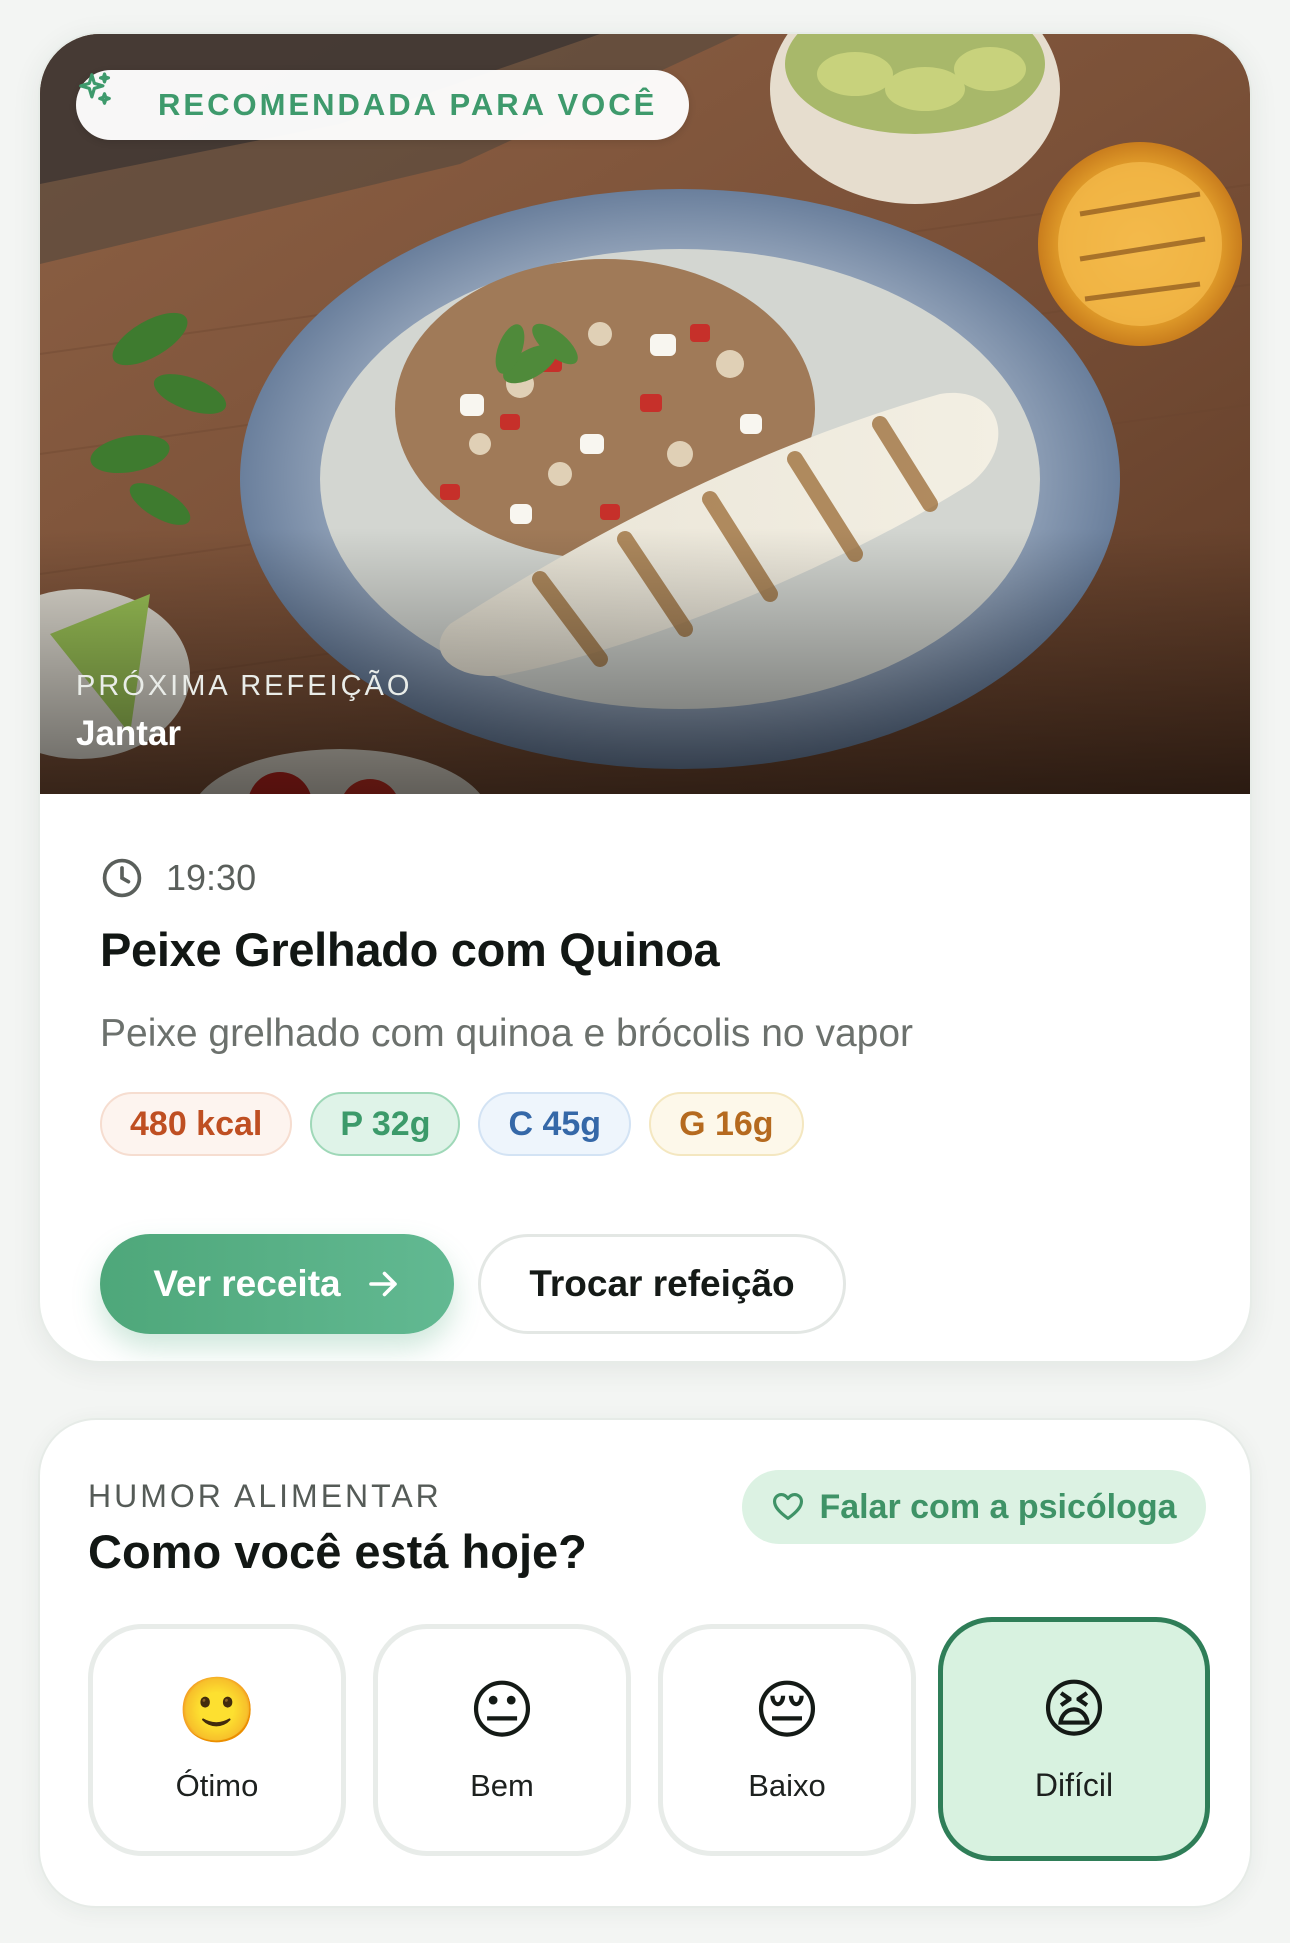 The image size is (1290, 1943). What do you see at coordinates (502, 1785) in the screenshot?
I see `mood-option-label: Bem` at bounding box center [502, 1785].